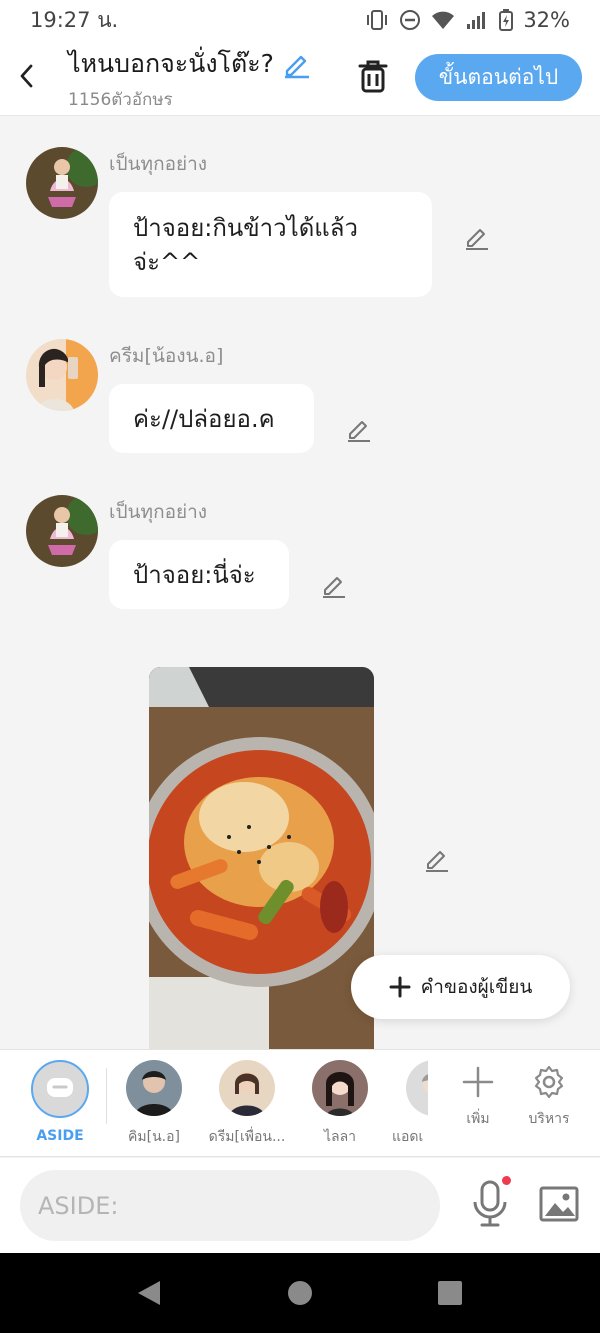  Describe the element at coordinates (171, 63) in the screenshot. I see `story-title: ไหนบอกจะนั่งโต๊ะ?` at that location.